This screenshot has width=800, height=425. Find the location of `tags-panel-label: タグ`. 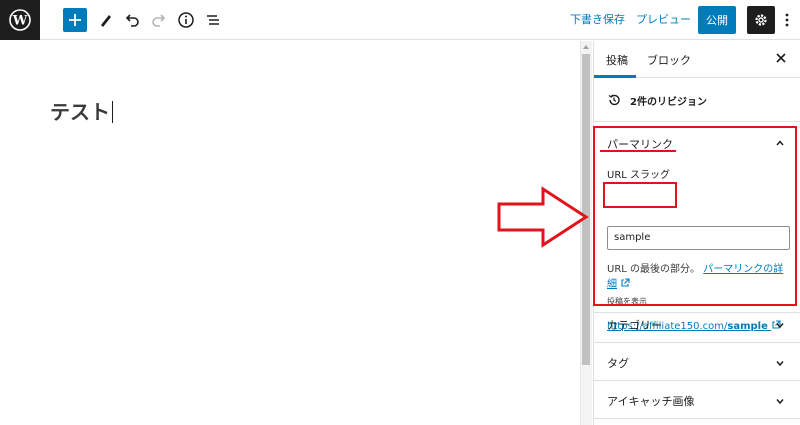

tags-panel-label: タグ is located at coordinates (618, 363).